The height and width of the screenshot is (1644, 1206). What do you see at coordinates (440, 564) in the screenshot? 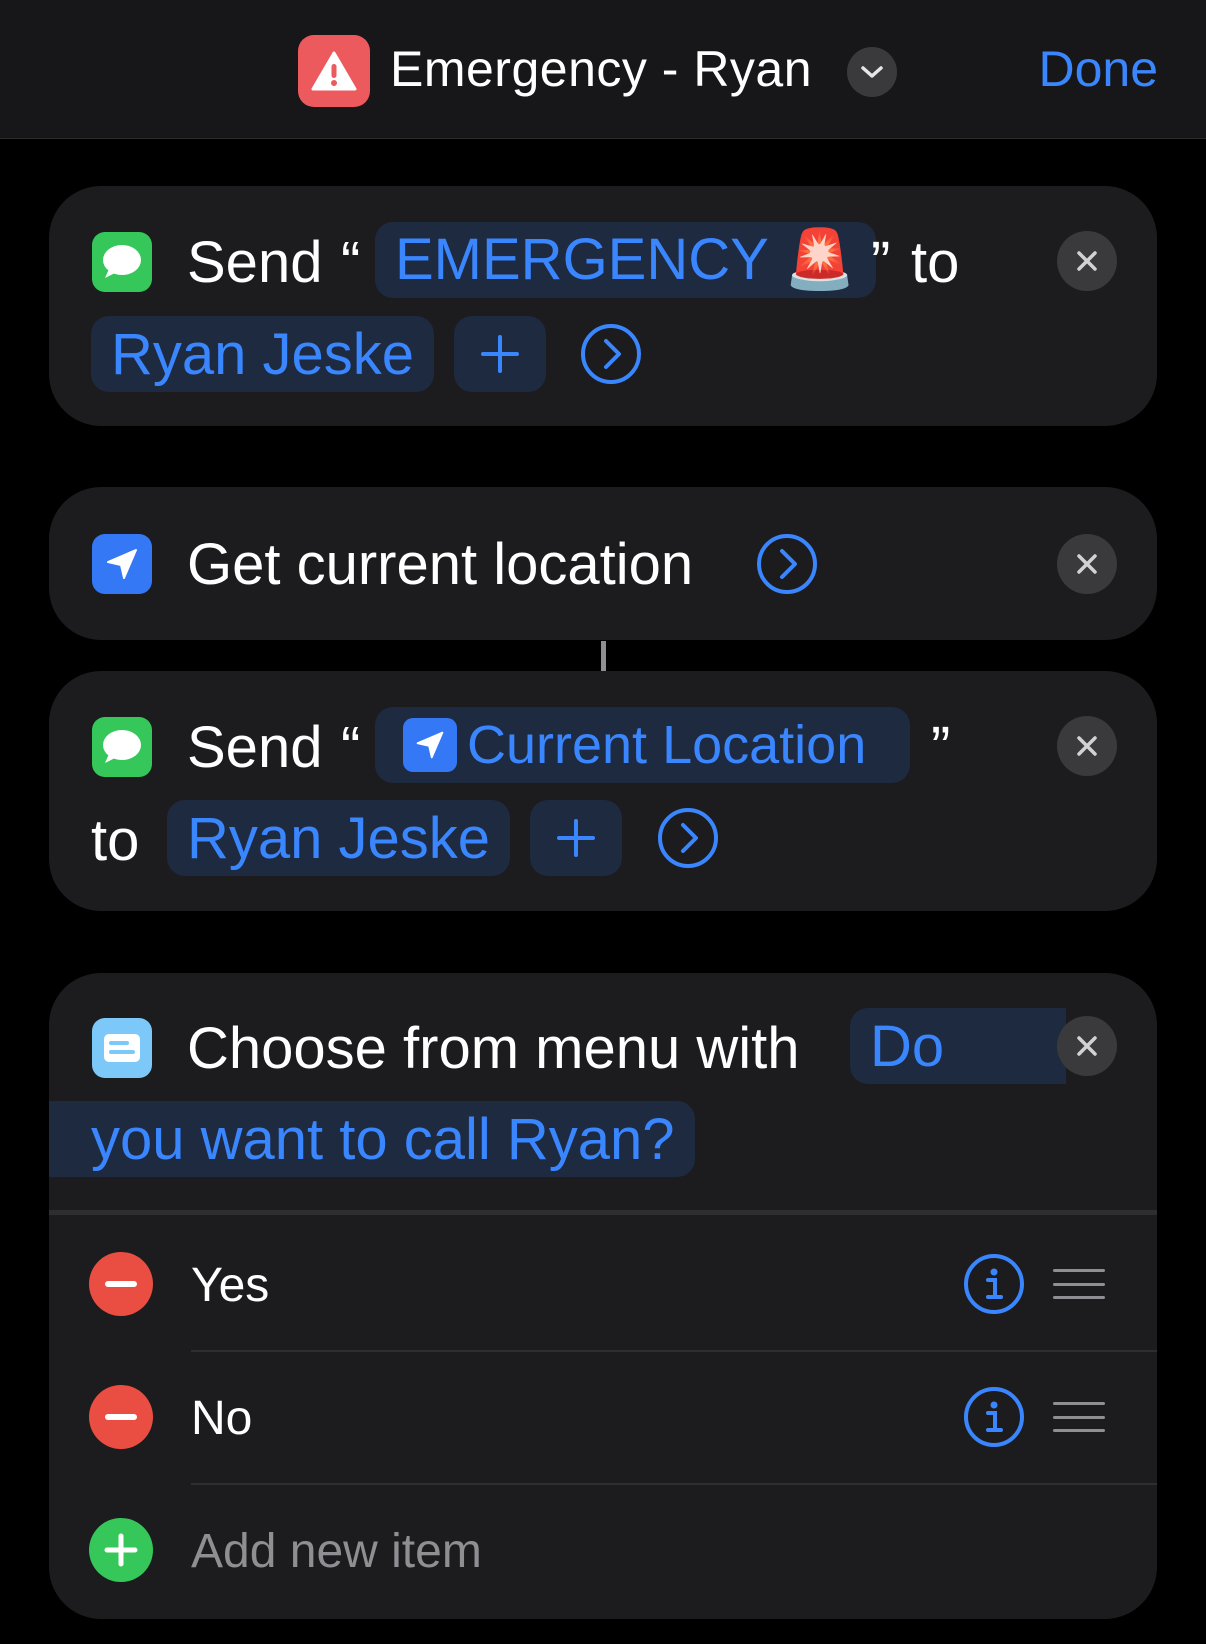
I see `action-label: Get current location` at bounding box center [440, 564].